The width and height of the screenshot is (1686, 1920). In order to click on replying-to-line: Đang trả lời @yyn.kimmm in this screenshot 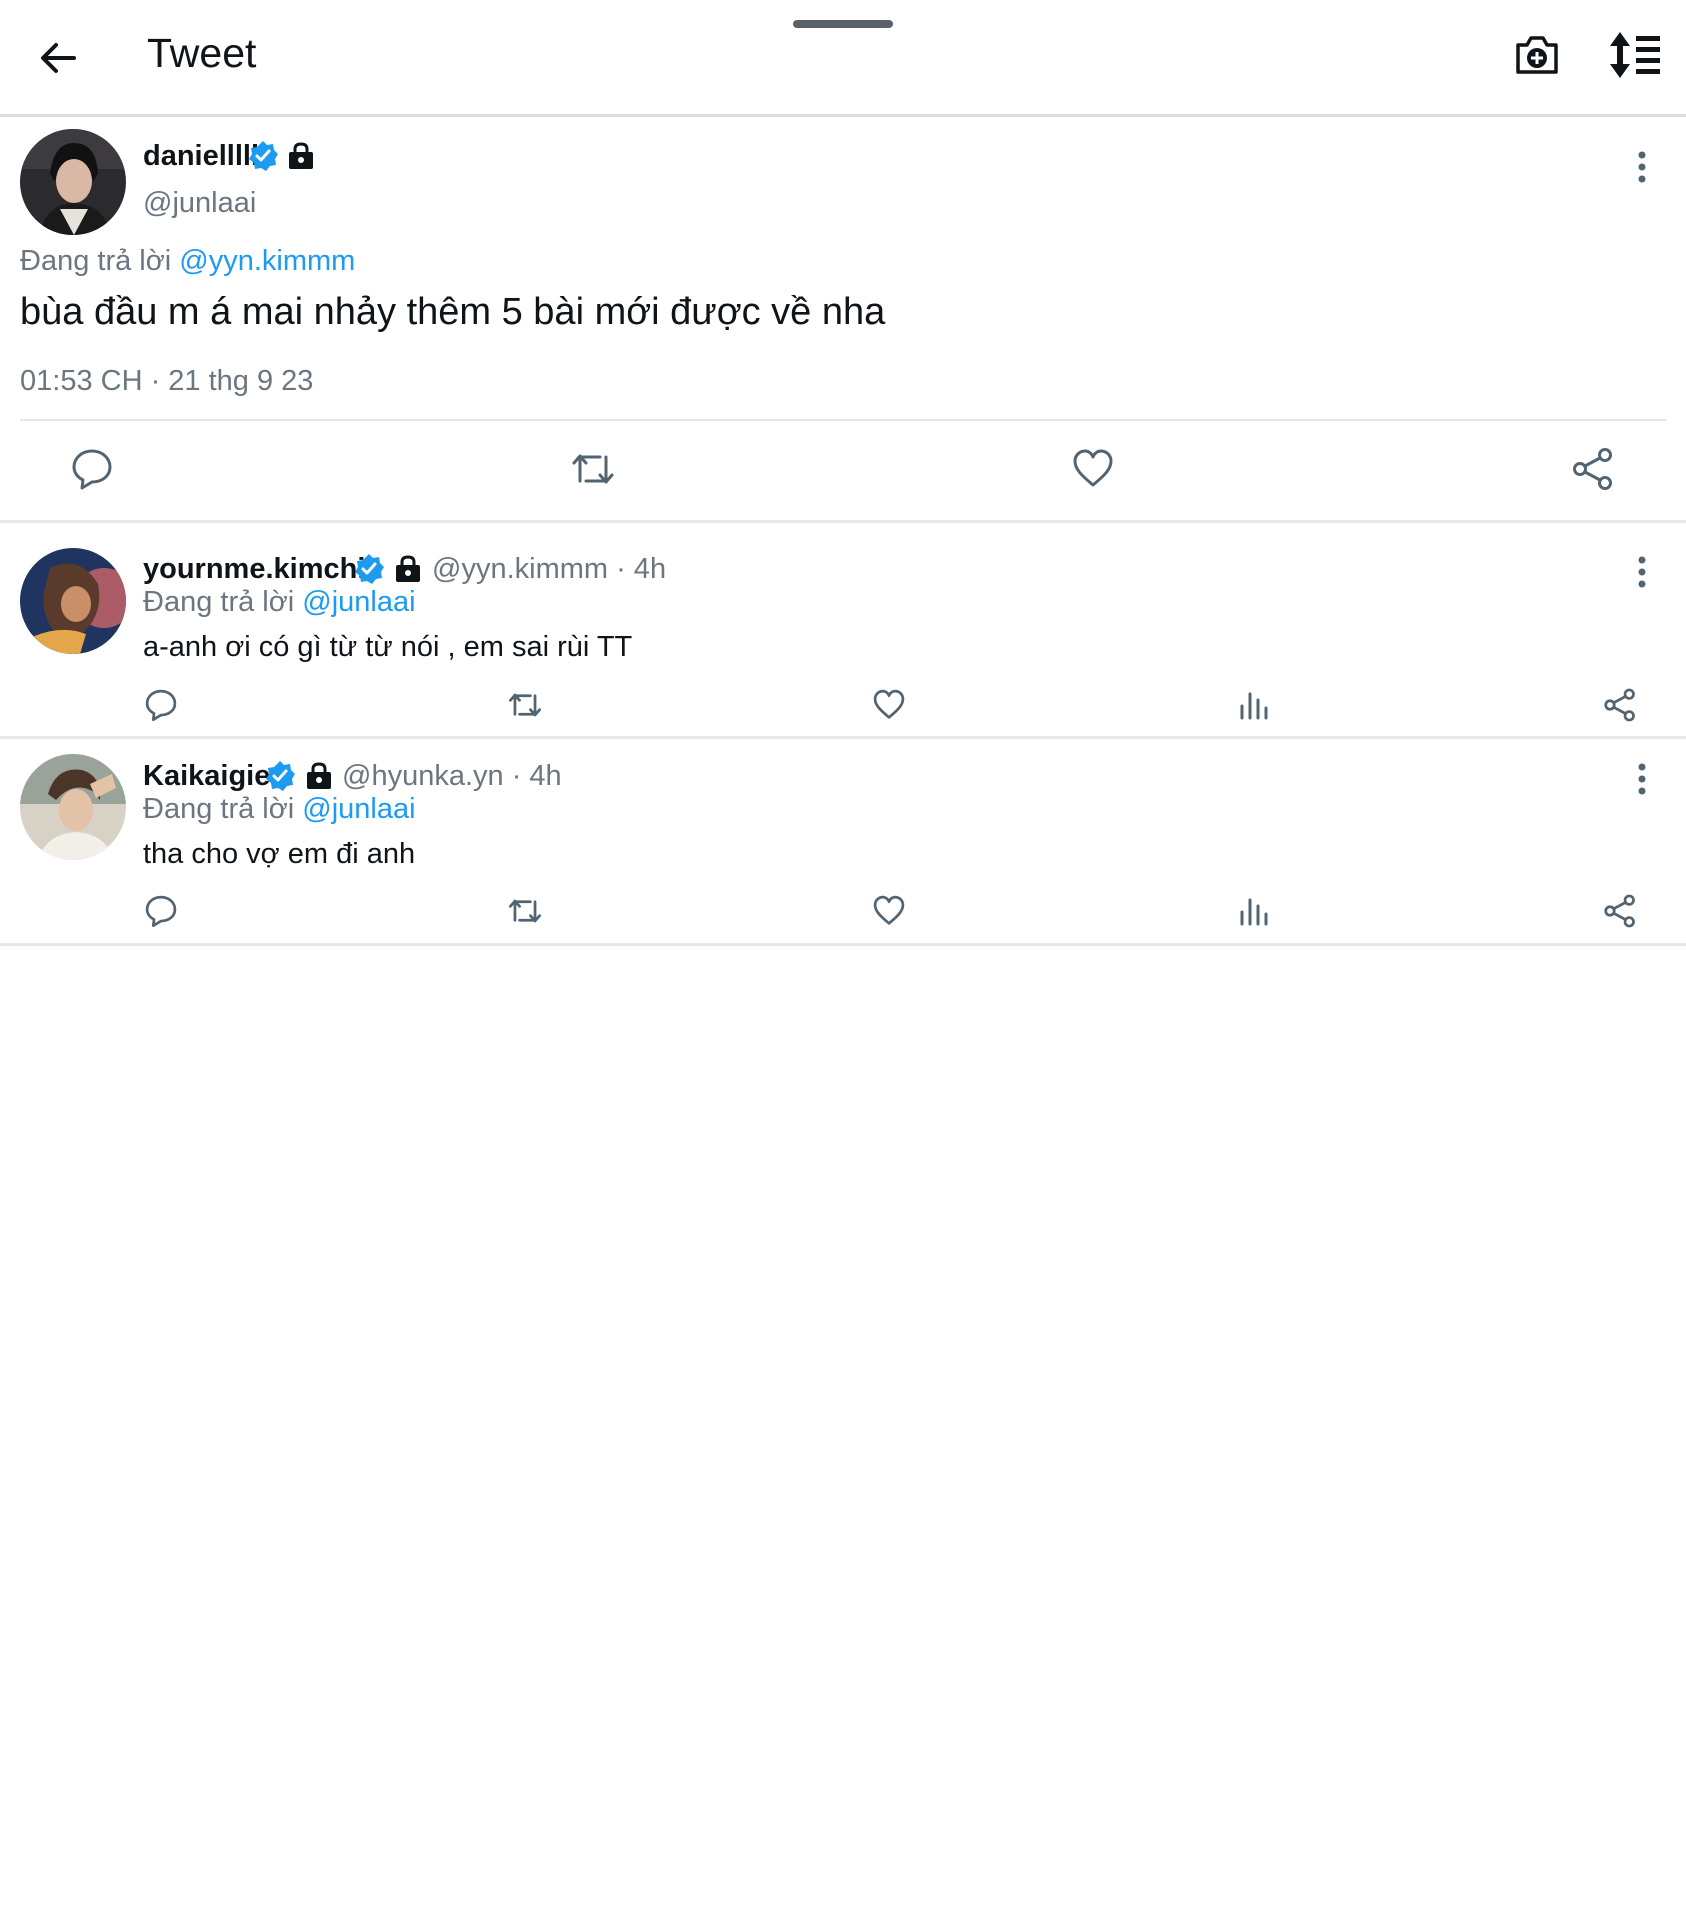, I will do `click(187, 261)`.